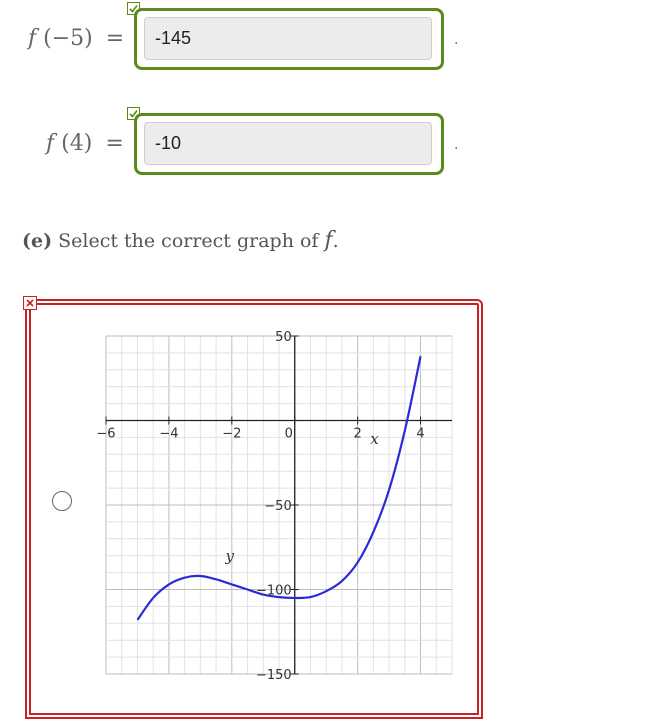 This screenshot has width=659, height=719. I want to click on period-1: ., so click(456, 40).